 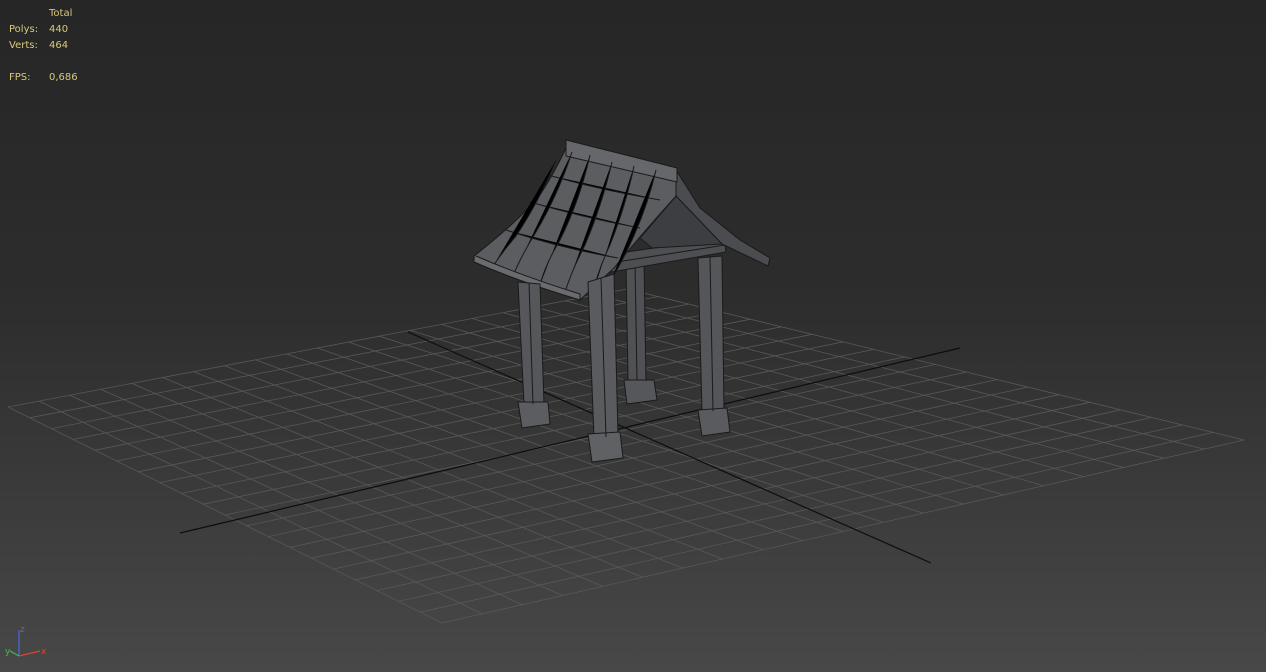 I want to click on polys-label: Polys:, so click(x=24, y=29).